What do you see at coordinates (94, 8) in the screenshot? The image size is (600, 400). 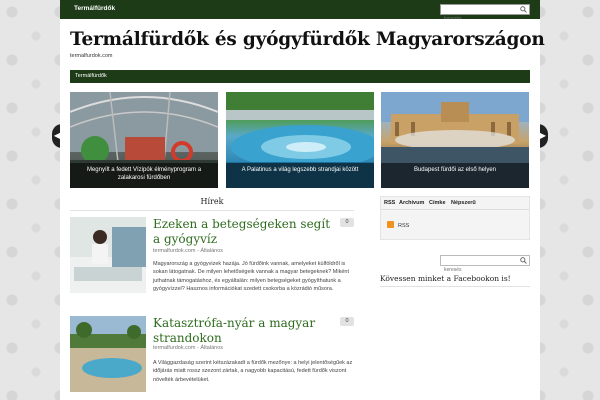 I see `top-home-link: Termálfürdők` at bounding box center [94, 8].